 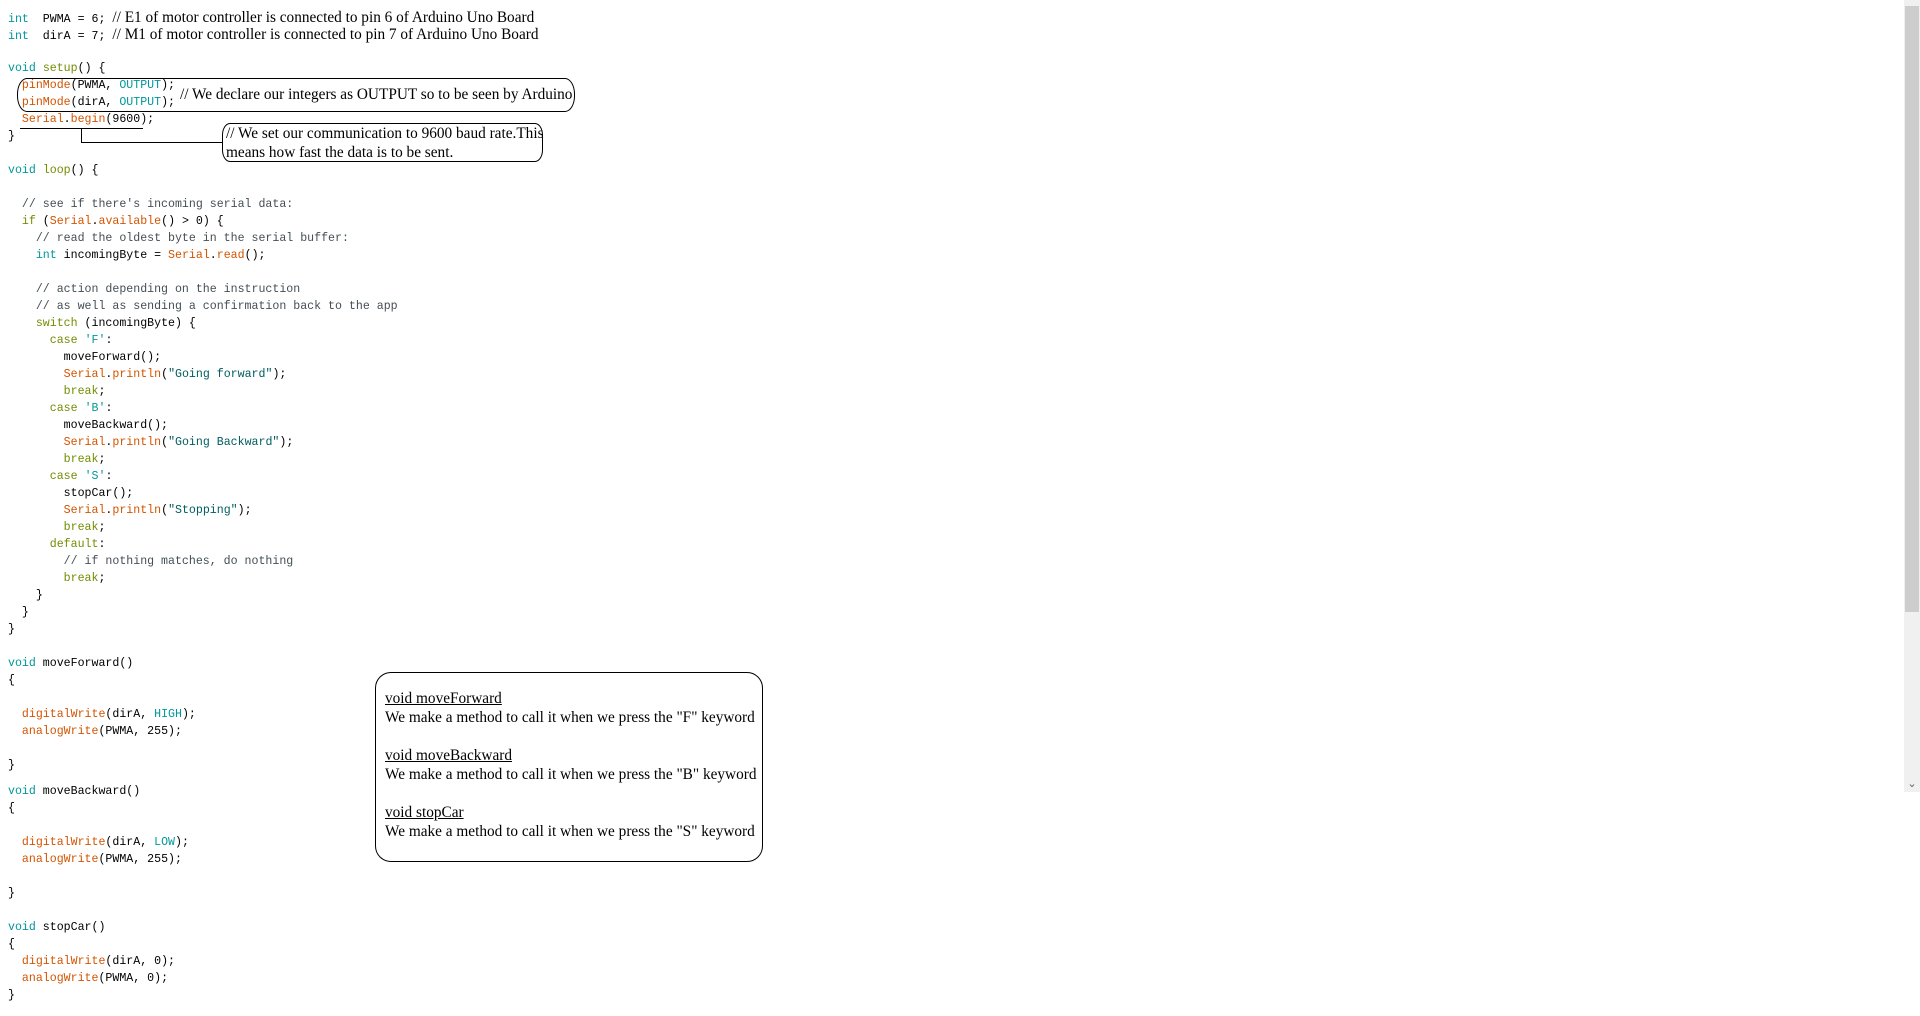 I want to click on code-token: (dirA, 0);, so click(x=140, y=961).